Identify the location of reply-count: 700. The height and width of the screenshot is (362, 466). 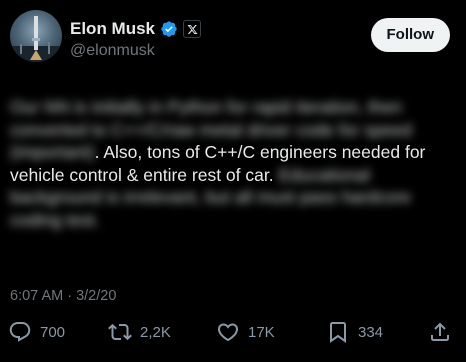
(53, 332).